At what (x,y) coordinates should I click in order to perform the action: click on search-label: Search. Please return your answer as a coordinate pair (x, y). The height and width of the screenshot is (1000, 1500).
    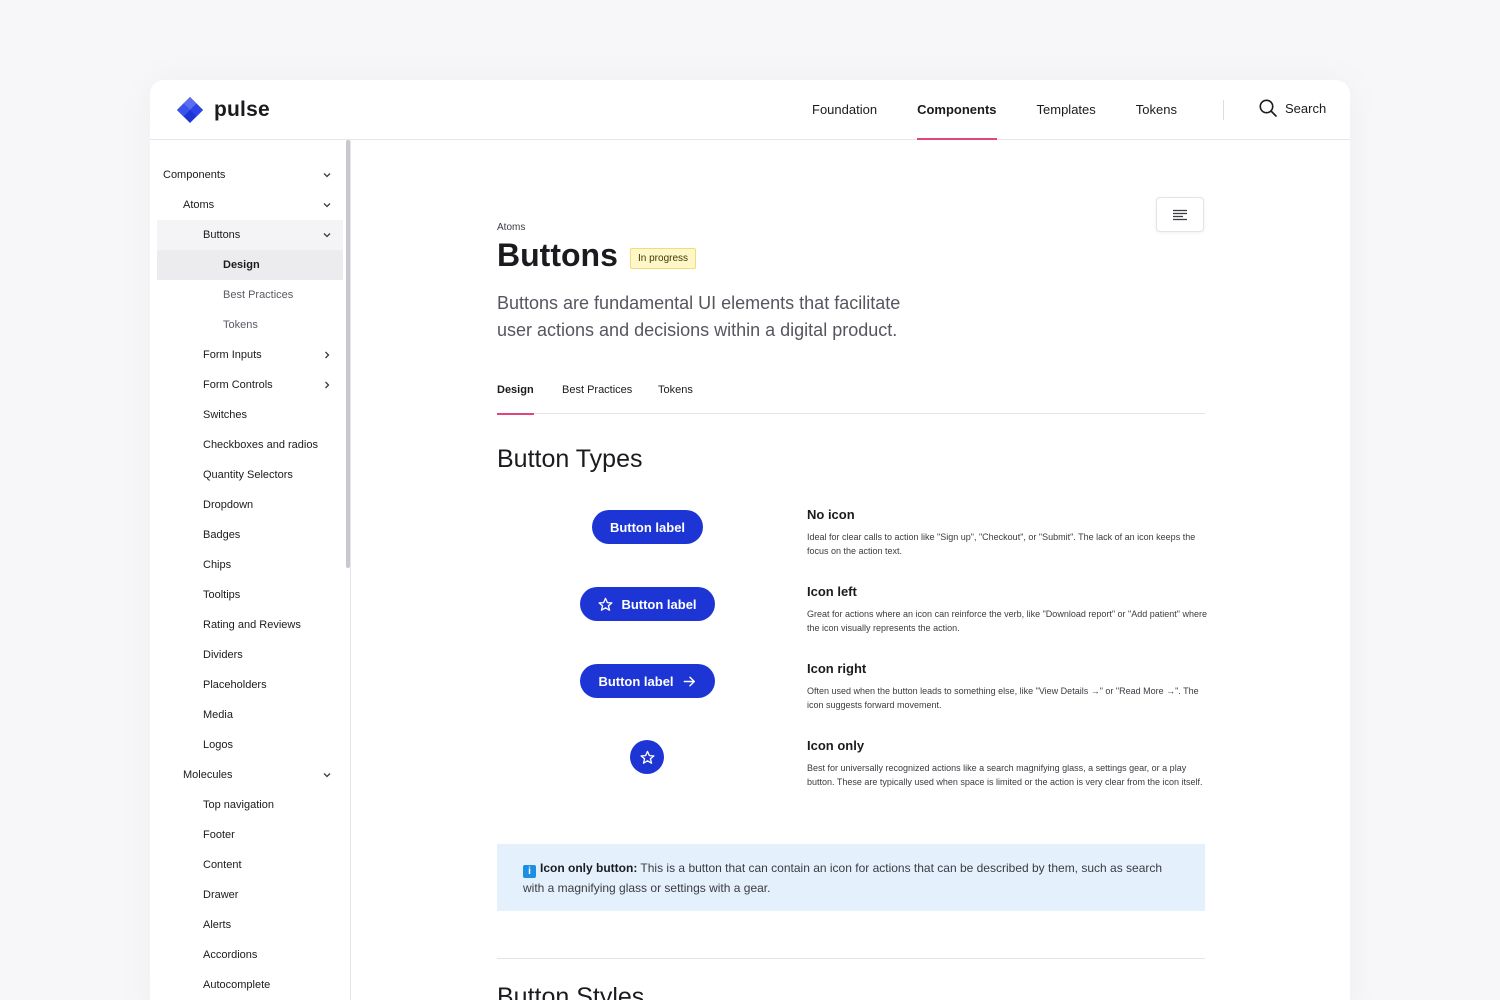
    Looking at the image, I should click on (1306, 108).